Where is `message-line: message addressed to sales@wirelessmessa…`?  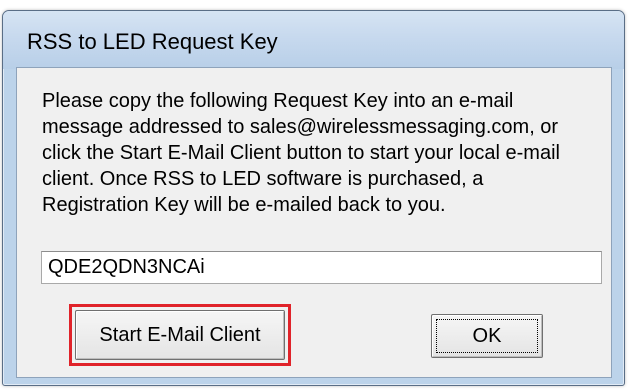
message-line: message addressed to sales@wirelessmessa… is located at coordinates (300, 127).